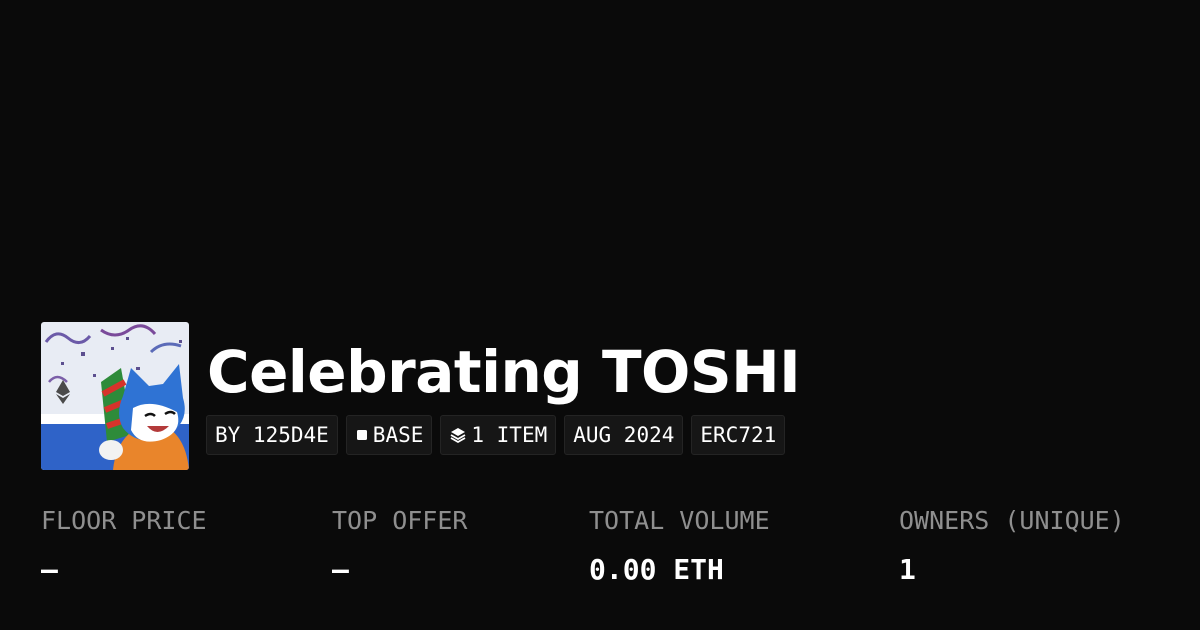 The width and height of the screenshot is (1200, 630). I want to click on creator-chip: BY 125D4E, so click(272, 435).